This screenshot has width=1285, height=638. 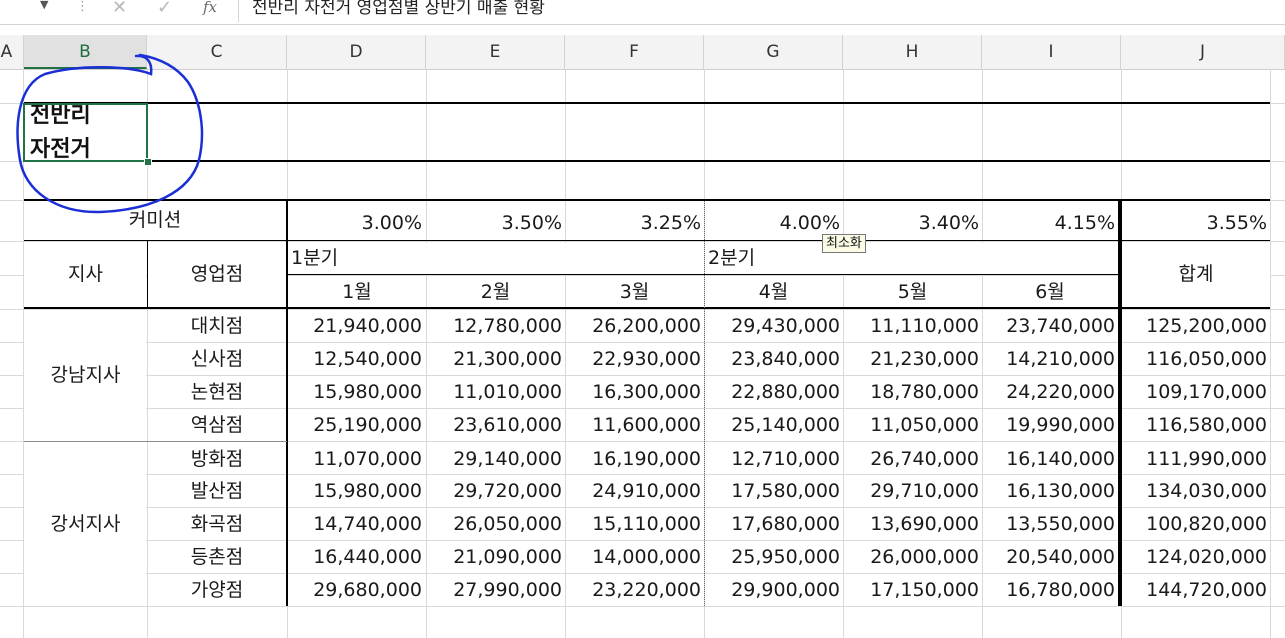 I want to click on sales-cell: 26,000,000, so click(x=912, y=557).